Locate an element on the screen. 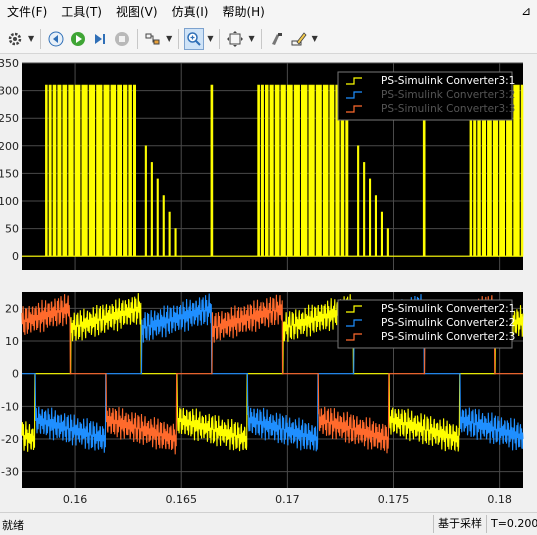 Image resolution: width=537 pixels, height=535 pixels. x-tick-label: 0.16 is located at coordinates (75, 499).